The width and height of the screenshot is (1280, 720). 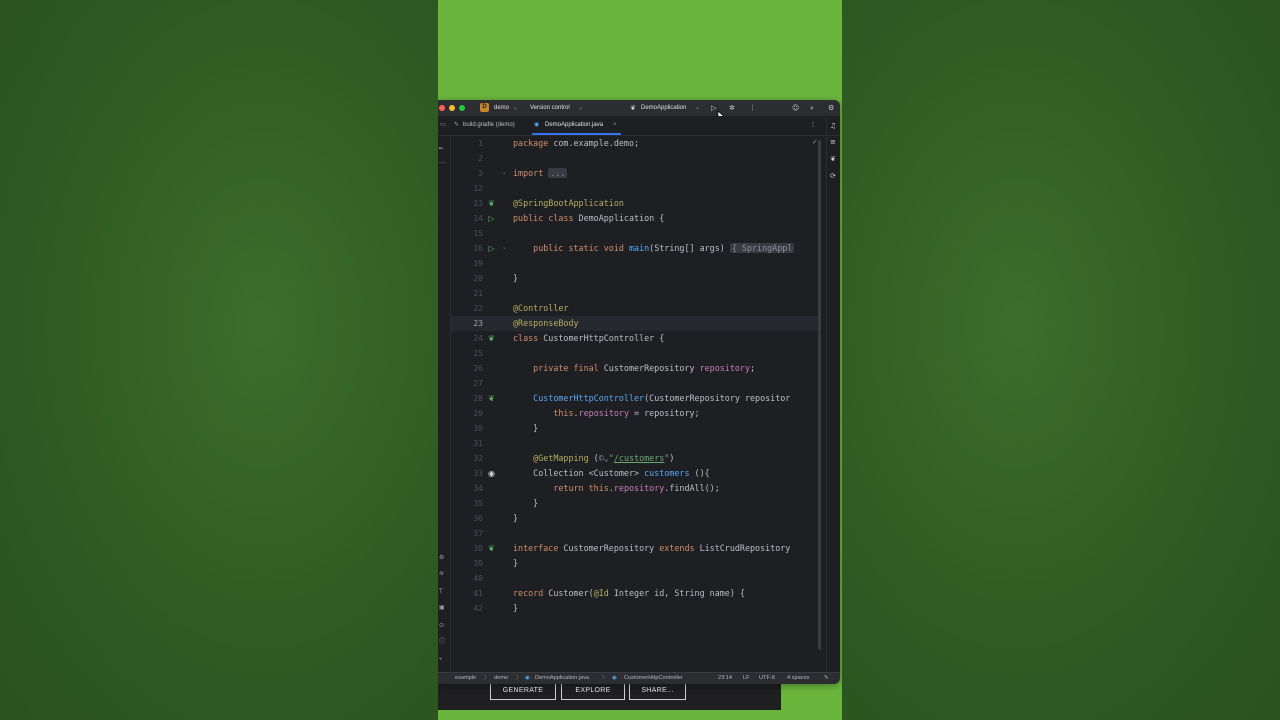 What do you see at coordinates (441, 660) in the screenshot?
I see `version-control-icon: ⑂` at bounding box center [441, 660].